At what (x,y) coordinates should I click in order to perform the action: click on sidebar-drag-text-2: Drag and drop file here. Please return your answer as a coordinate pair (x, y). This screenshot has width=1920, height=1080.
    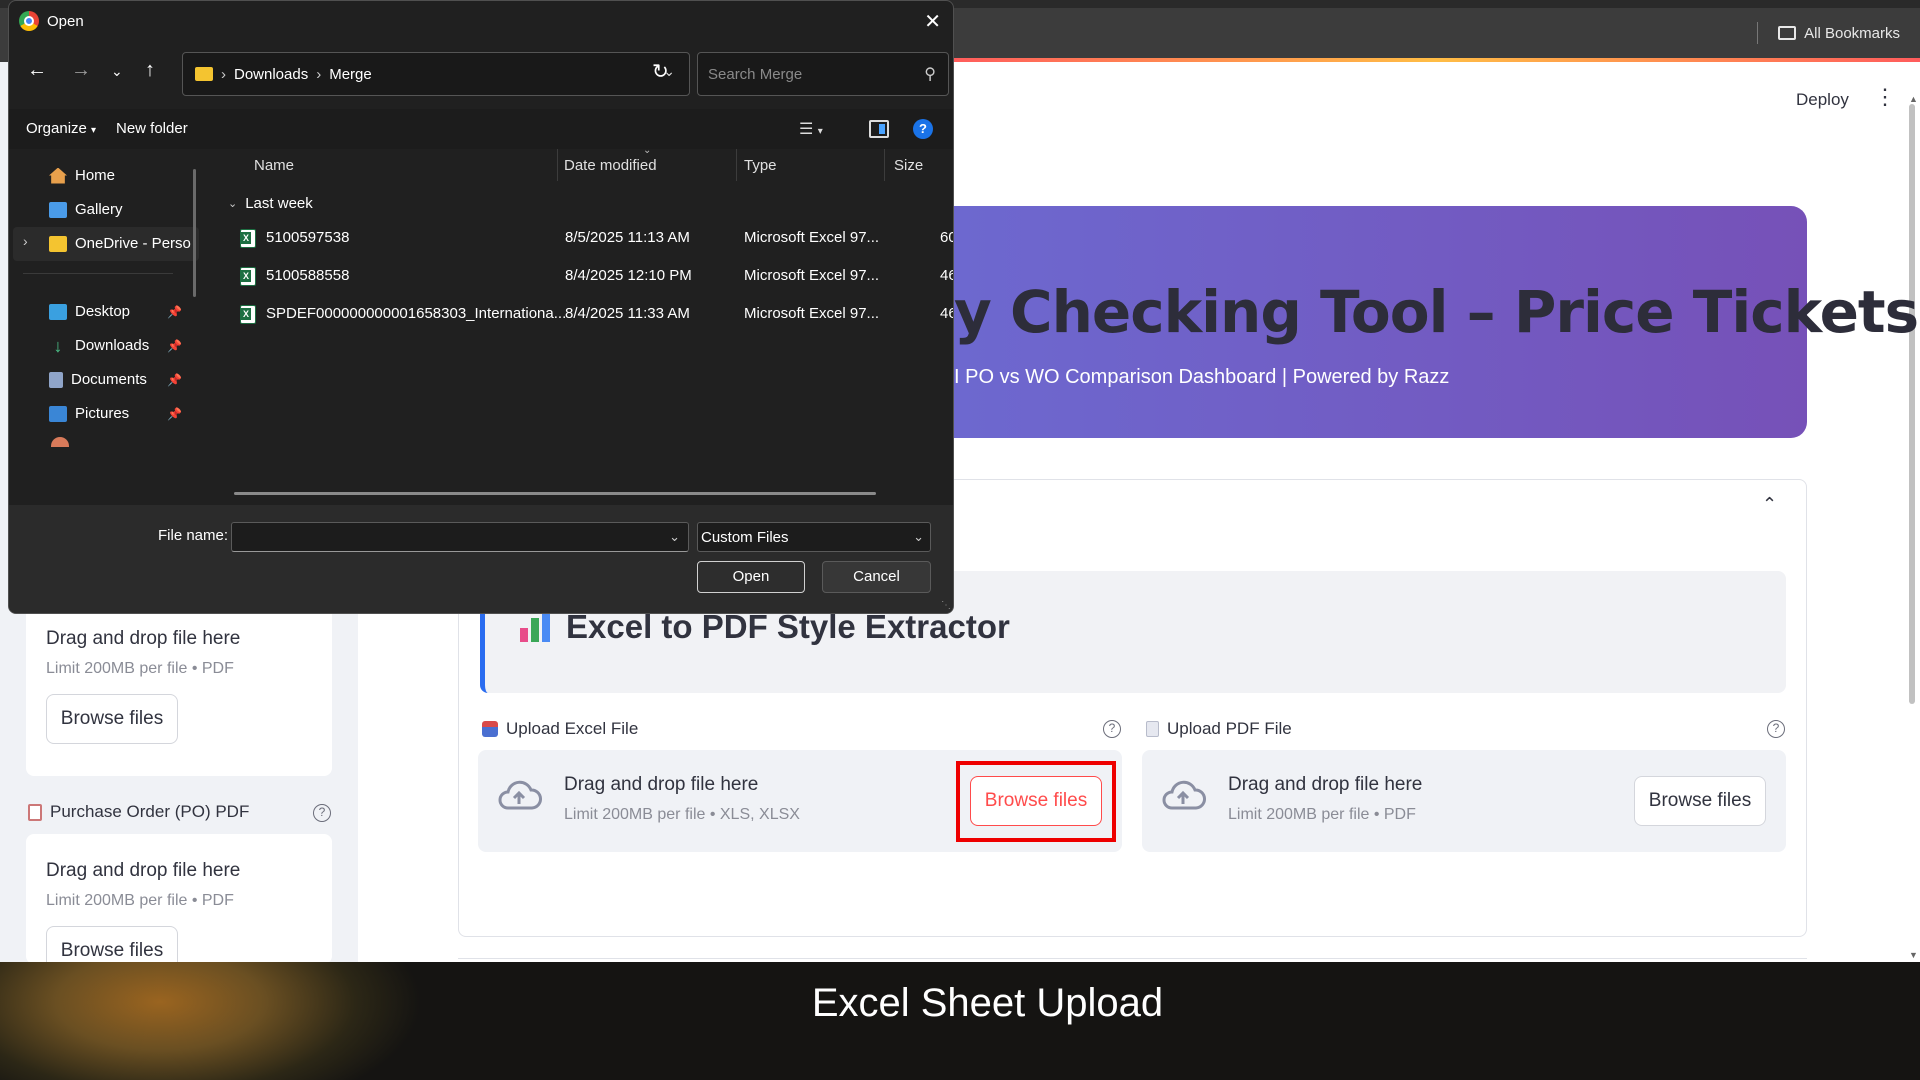
    Looking at the image, I should click on (143, 870).